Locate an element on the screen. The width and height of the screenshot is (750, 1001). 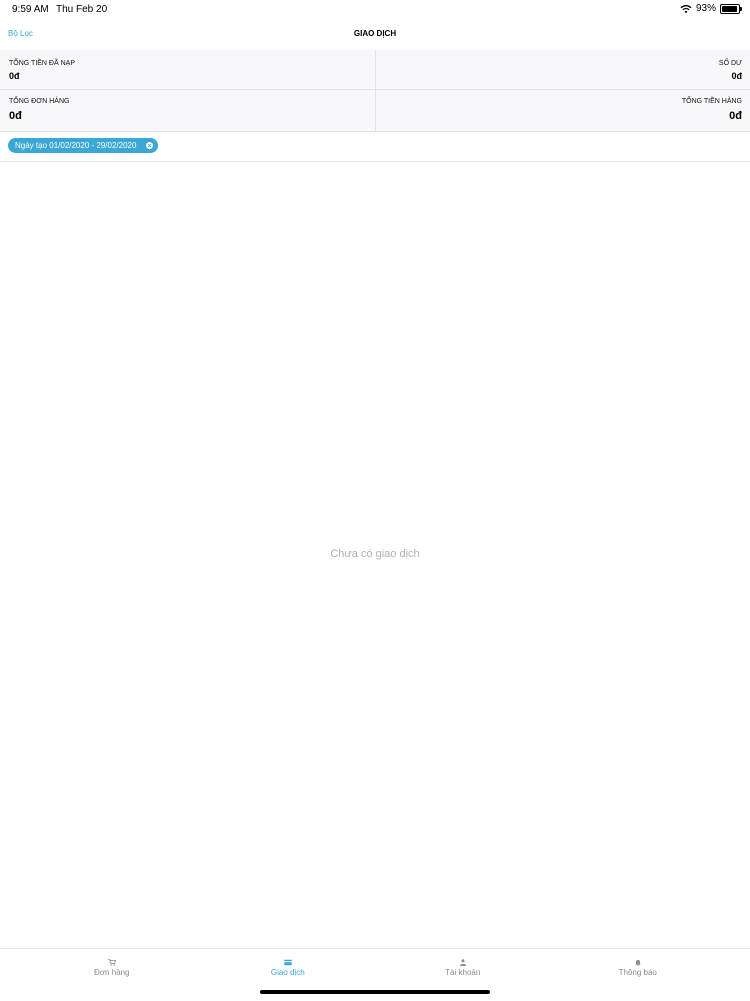
tab-transactions-label: Giao dịch is located at coordinates (287, 972).